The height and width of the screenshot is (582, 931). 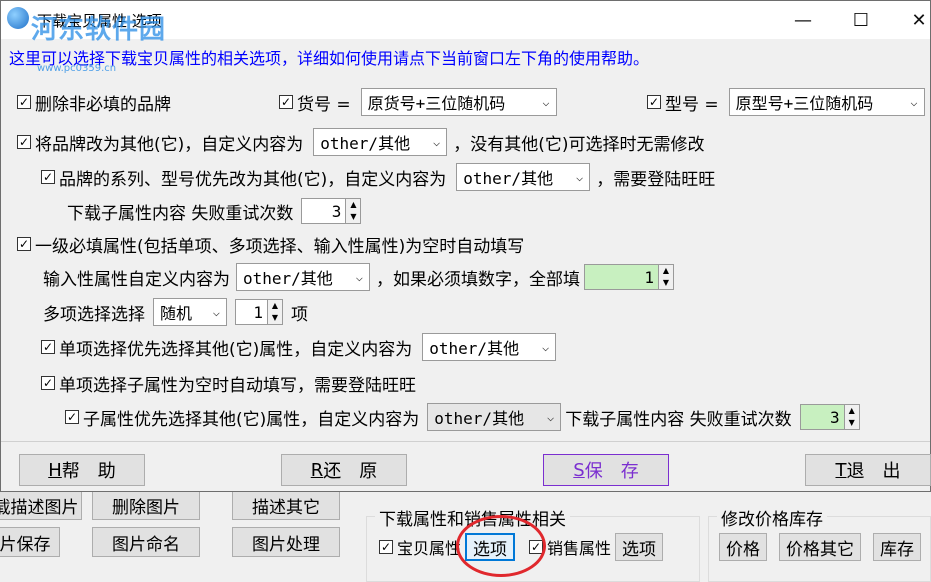 I want to click on watermark-logo: 河东软件园, so click(x=99, y=30).